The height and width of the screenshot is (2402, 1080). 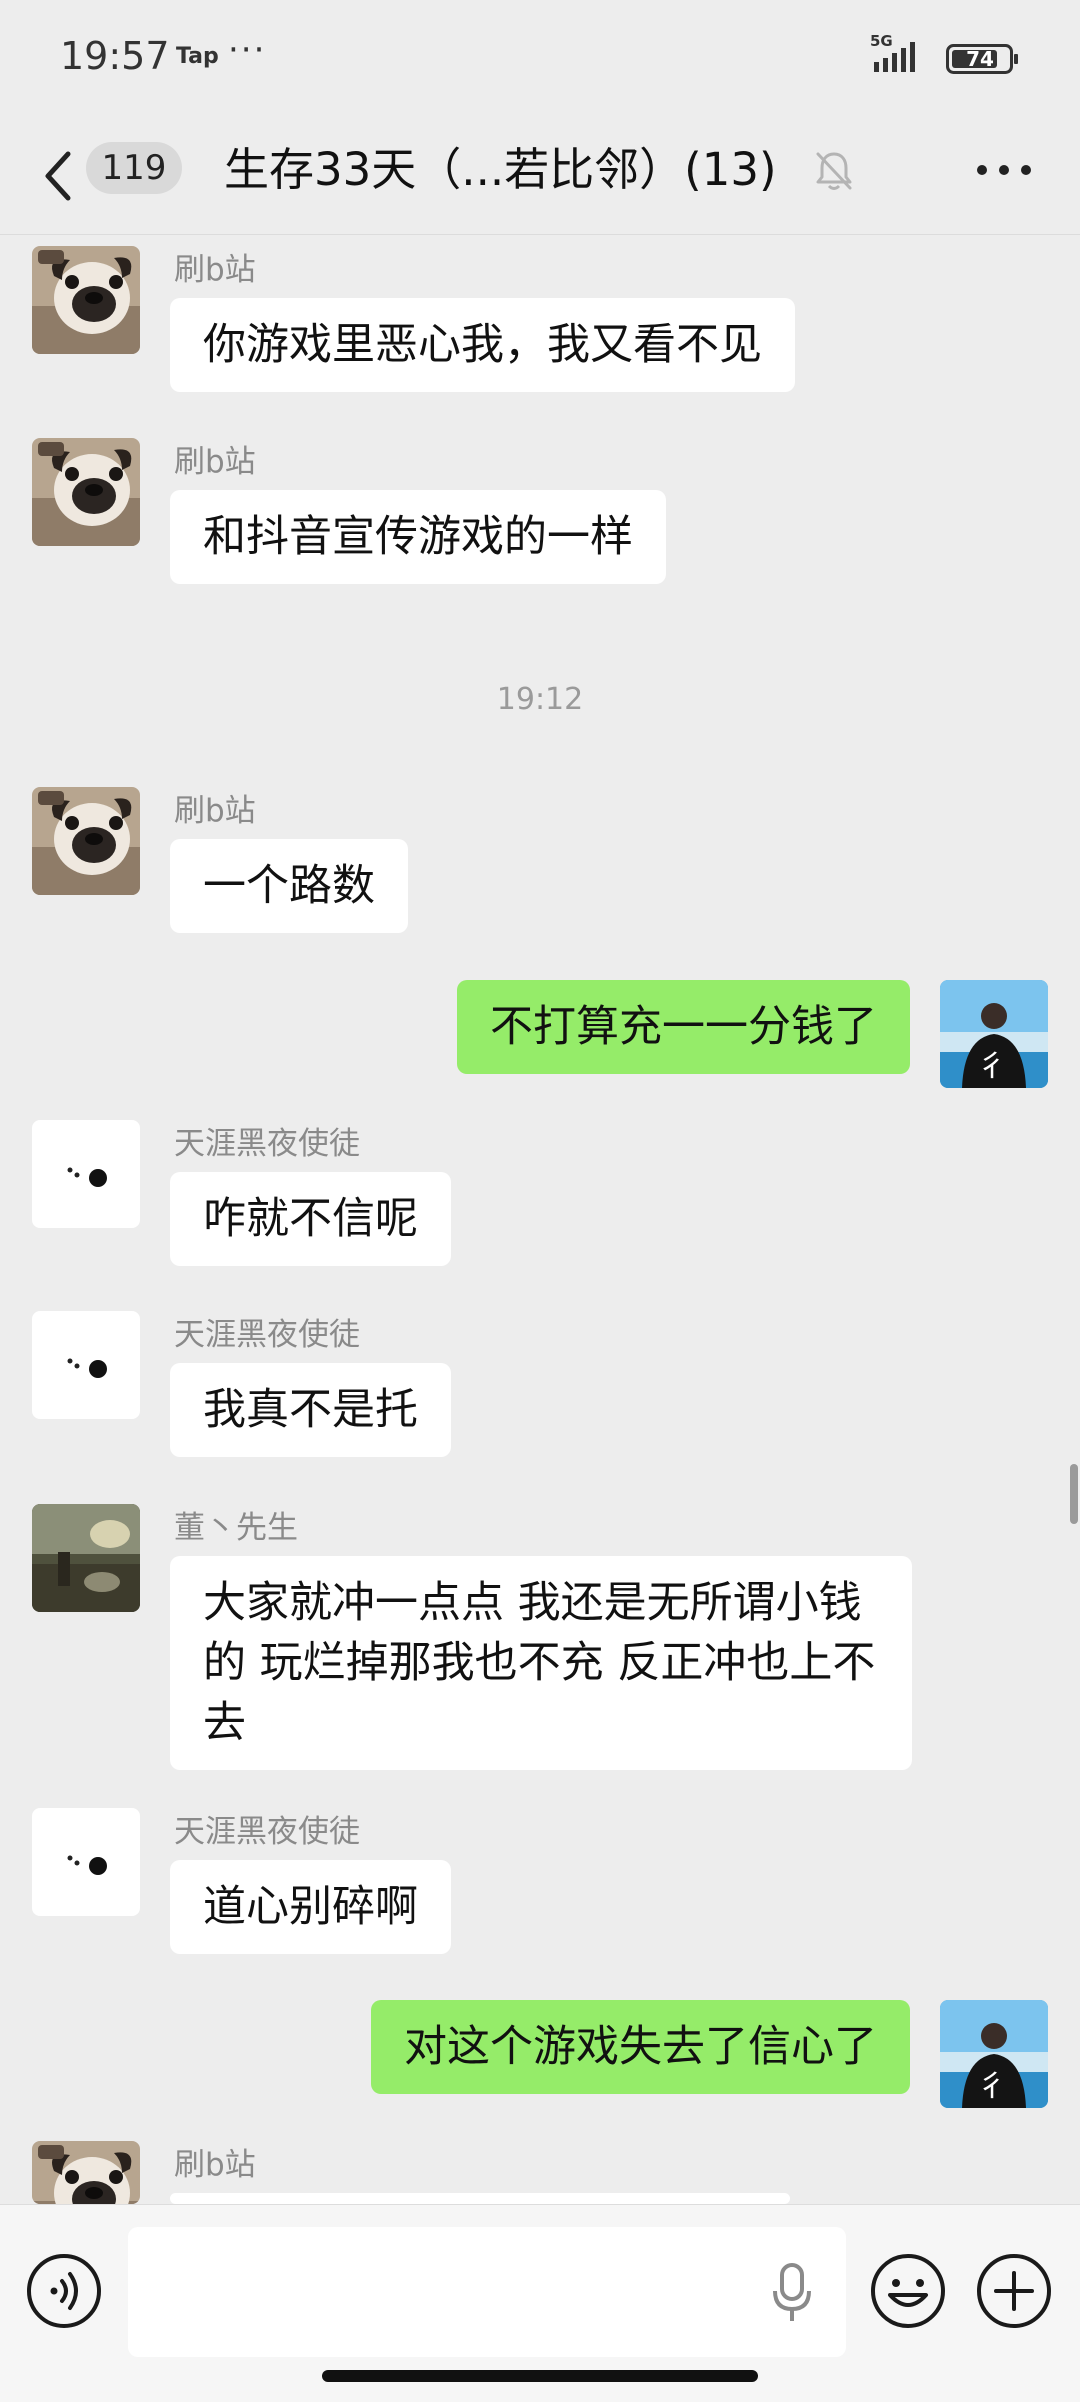 I want to click on message-bubble-outgoing: 对这个游戏失去了信心了, so click(x=640, y=2047).